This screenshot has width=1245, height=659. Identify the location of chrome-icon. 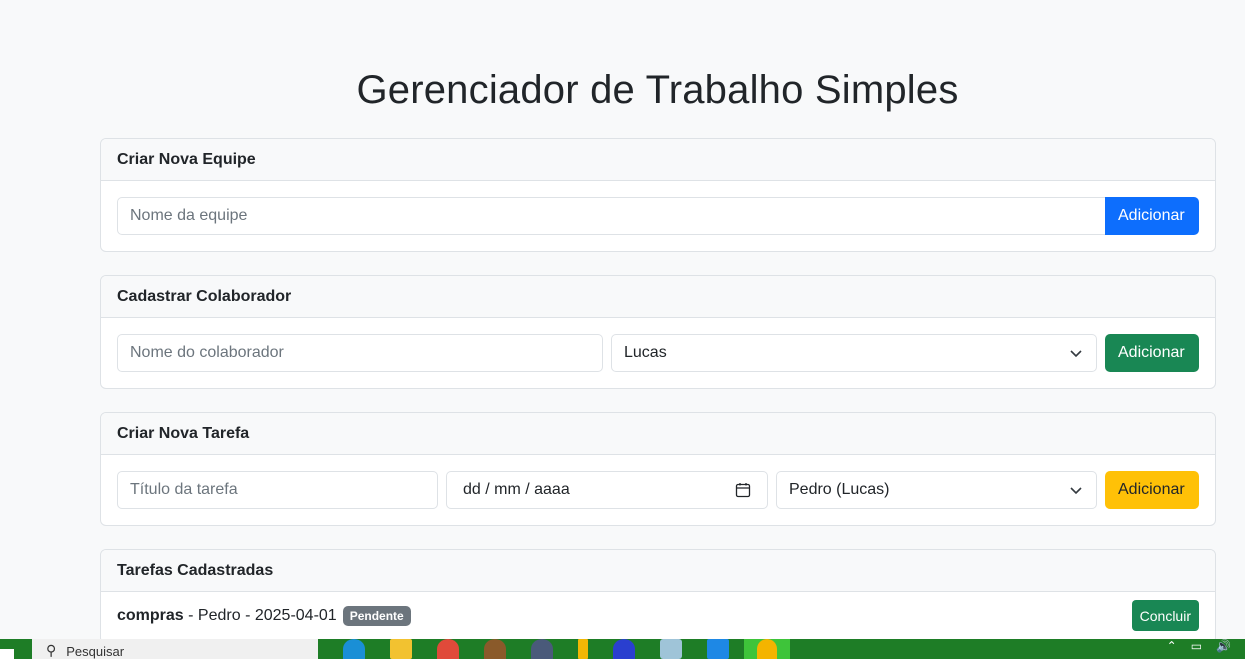
(448, 649).